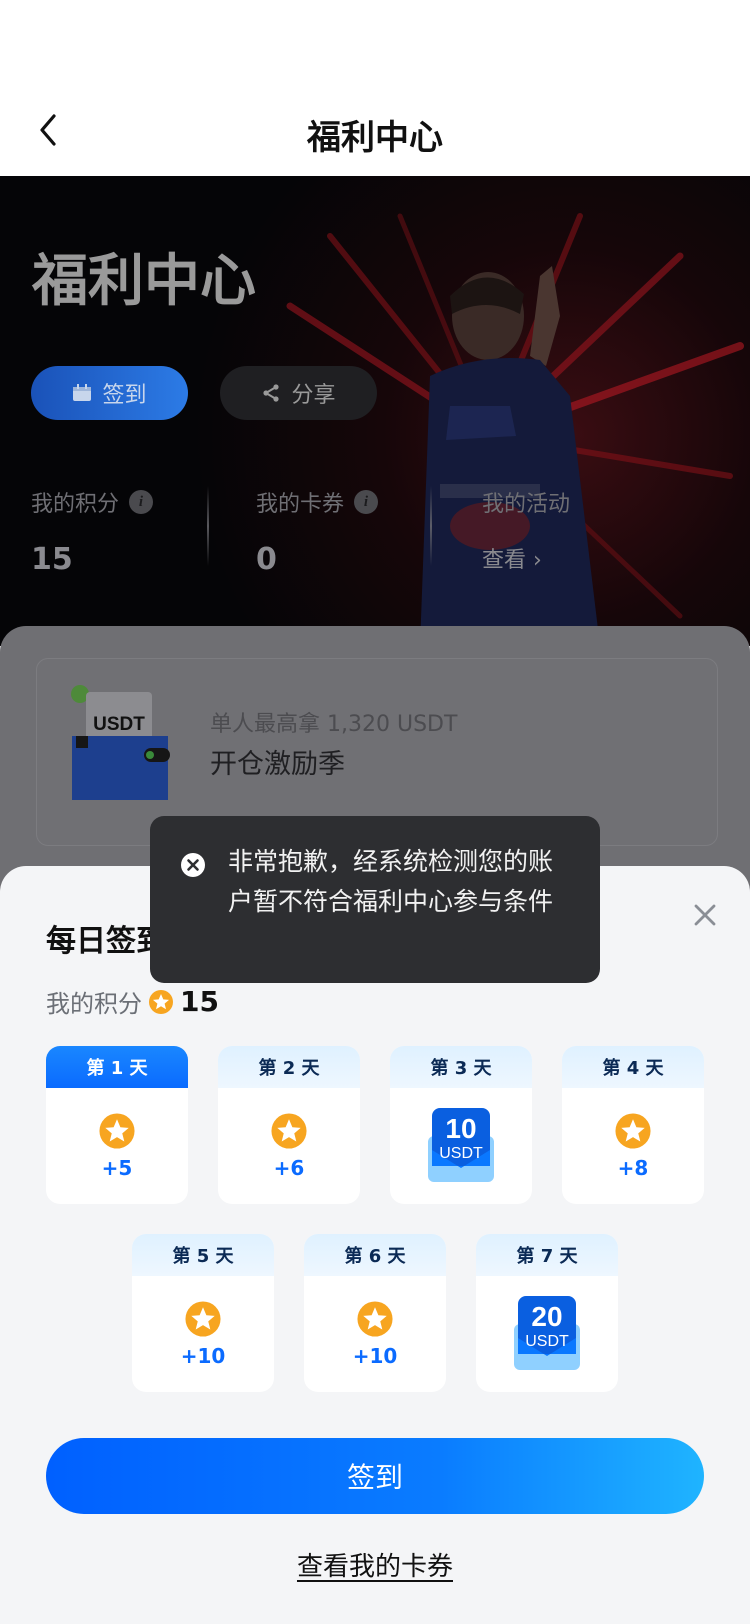  I want to click on stat-points: 我的积分 i 15, so click(92, 531).